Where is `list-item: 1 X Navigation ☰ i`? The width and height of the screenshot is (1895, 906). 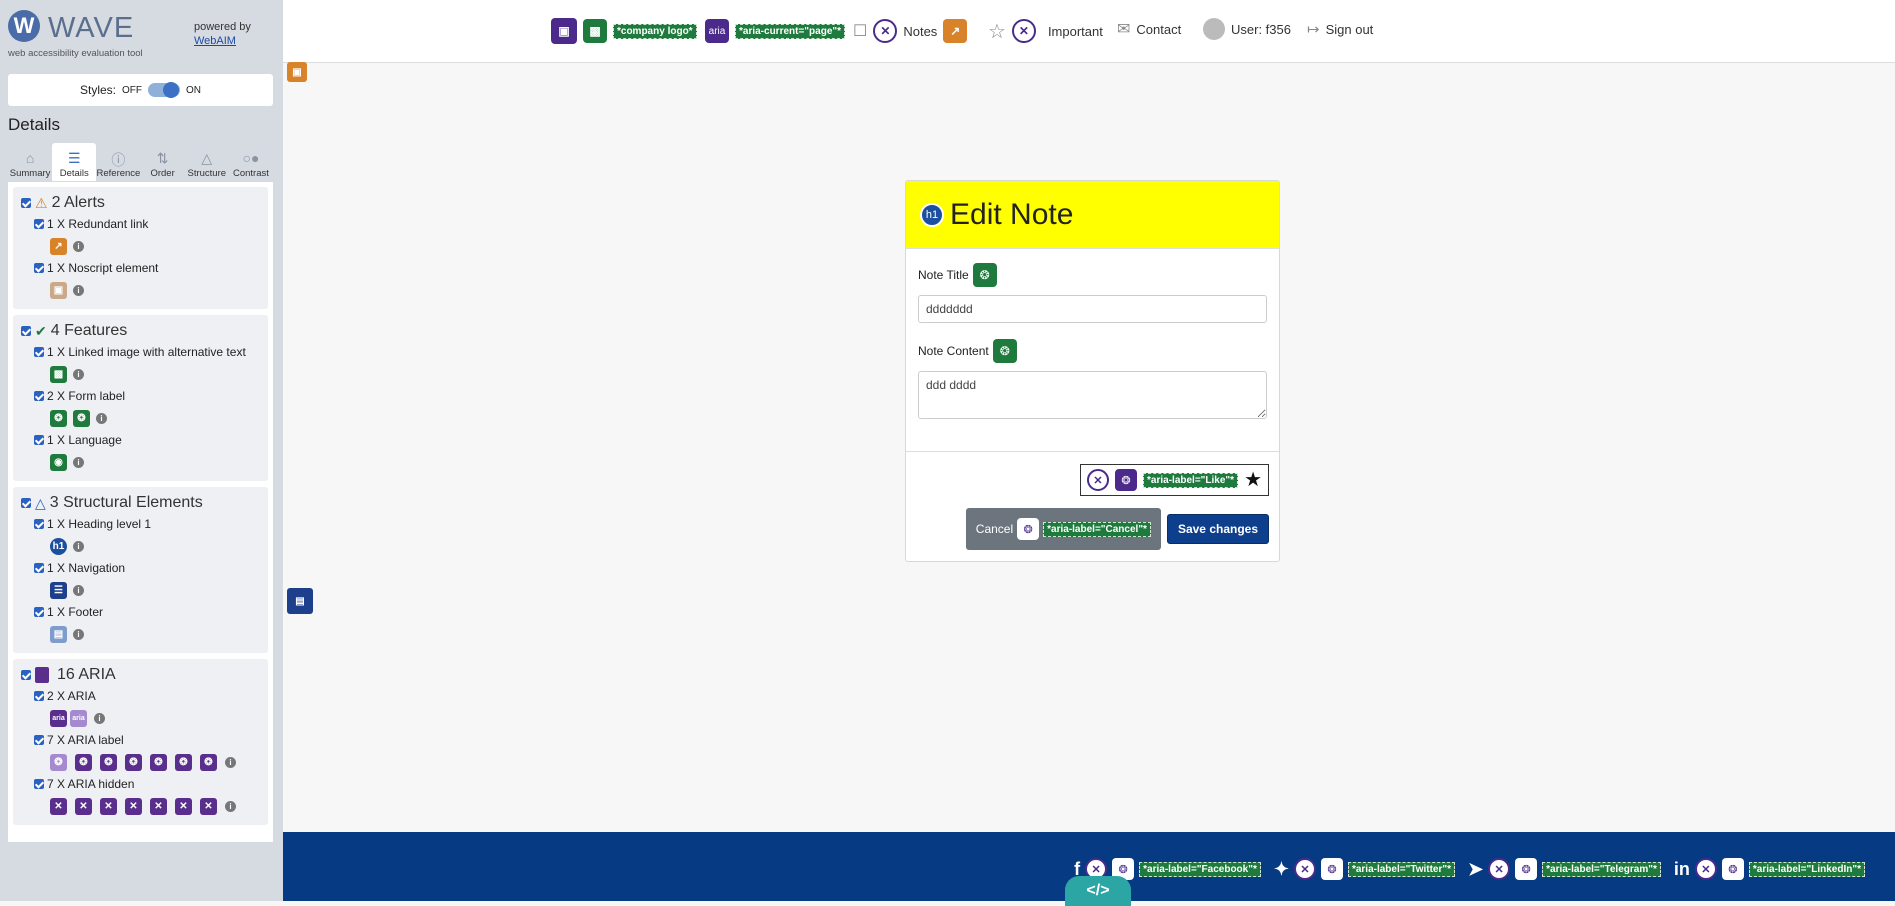 list-item: 1 X Navigation ☰ i is located at coordinates (149, 581).